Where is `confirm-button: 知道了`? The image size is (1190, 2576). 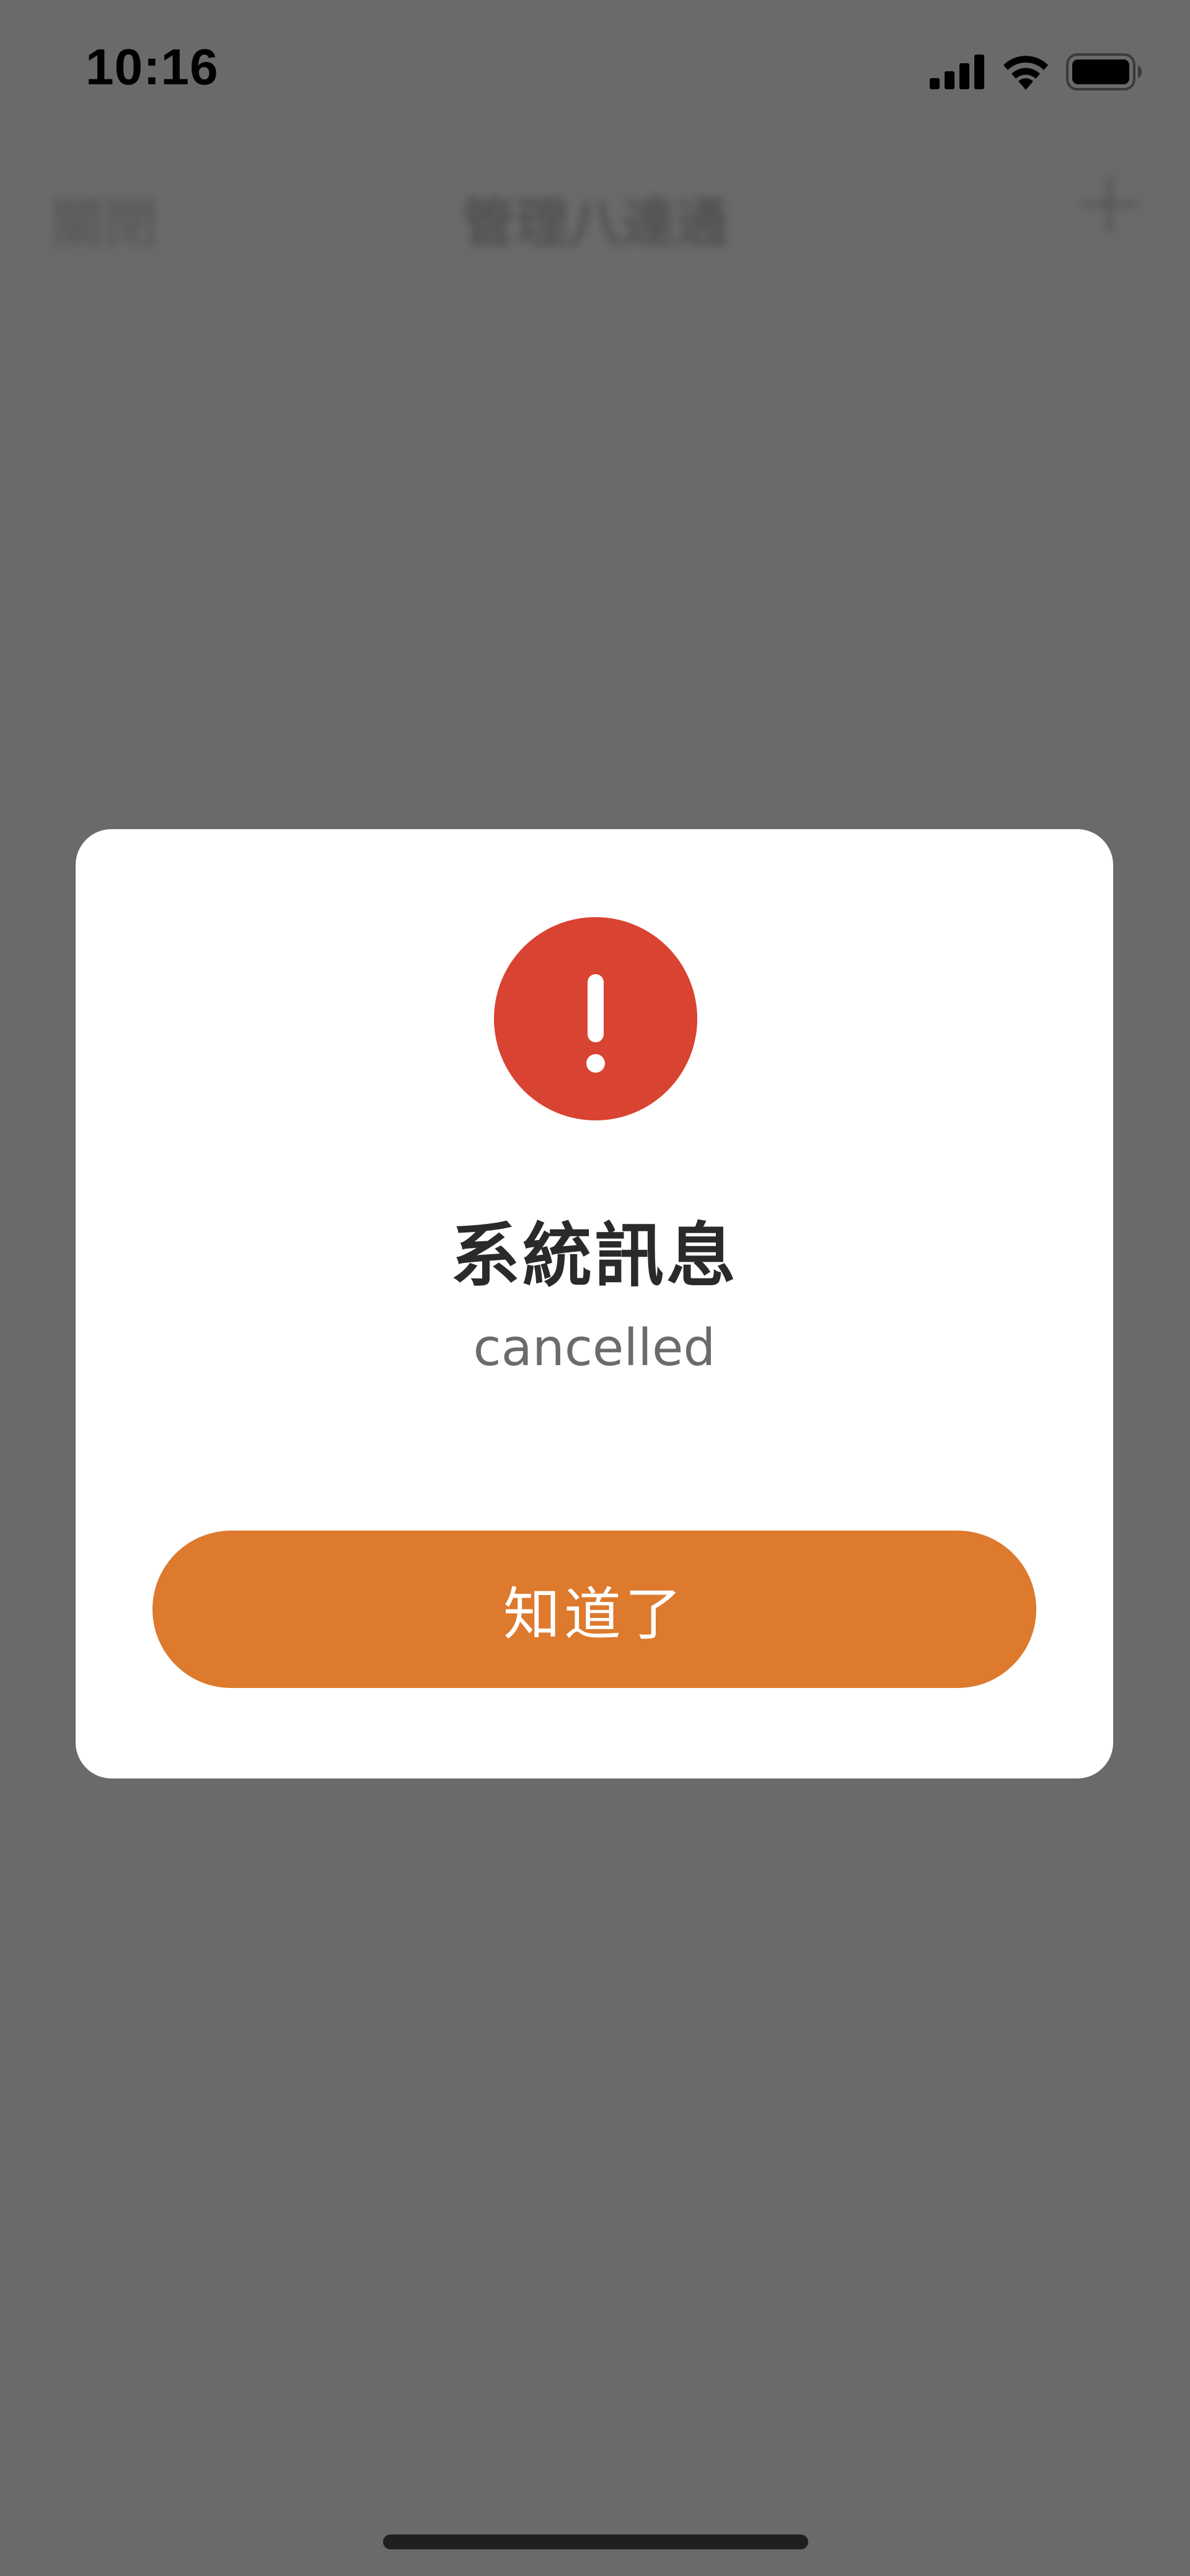 confirm-button: 知道了 is located at coordinates (594, 1610).